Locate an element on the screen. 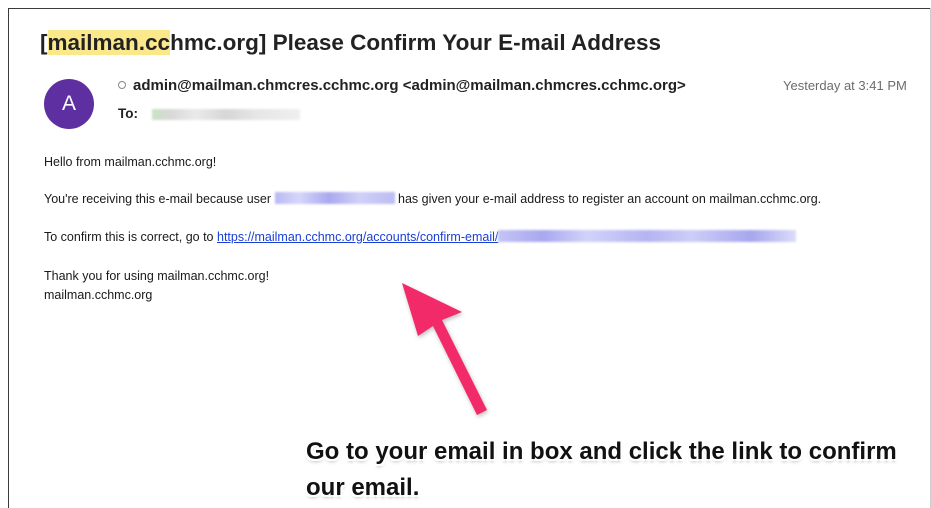 This screenshot has height=508, width=931. arrow-shape is located at coordinates (444, 349).